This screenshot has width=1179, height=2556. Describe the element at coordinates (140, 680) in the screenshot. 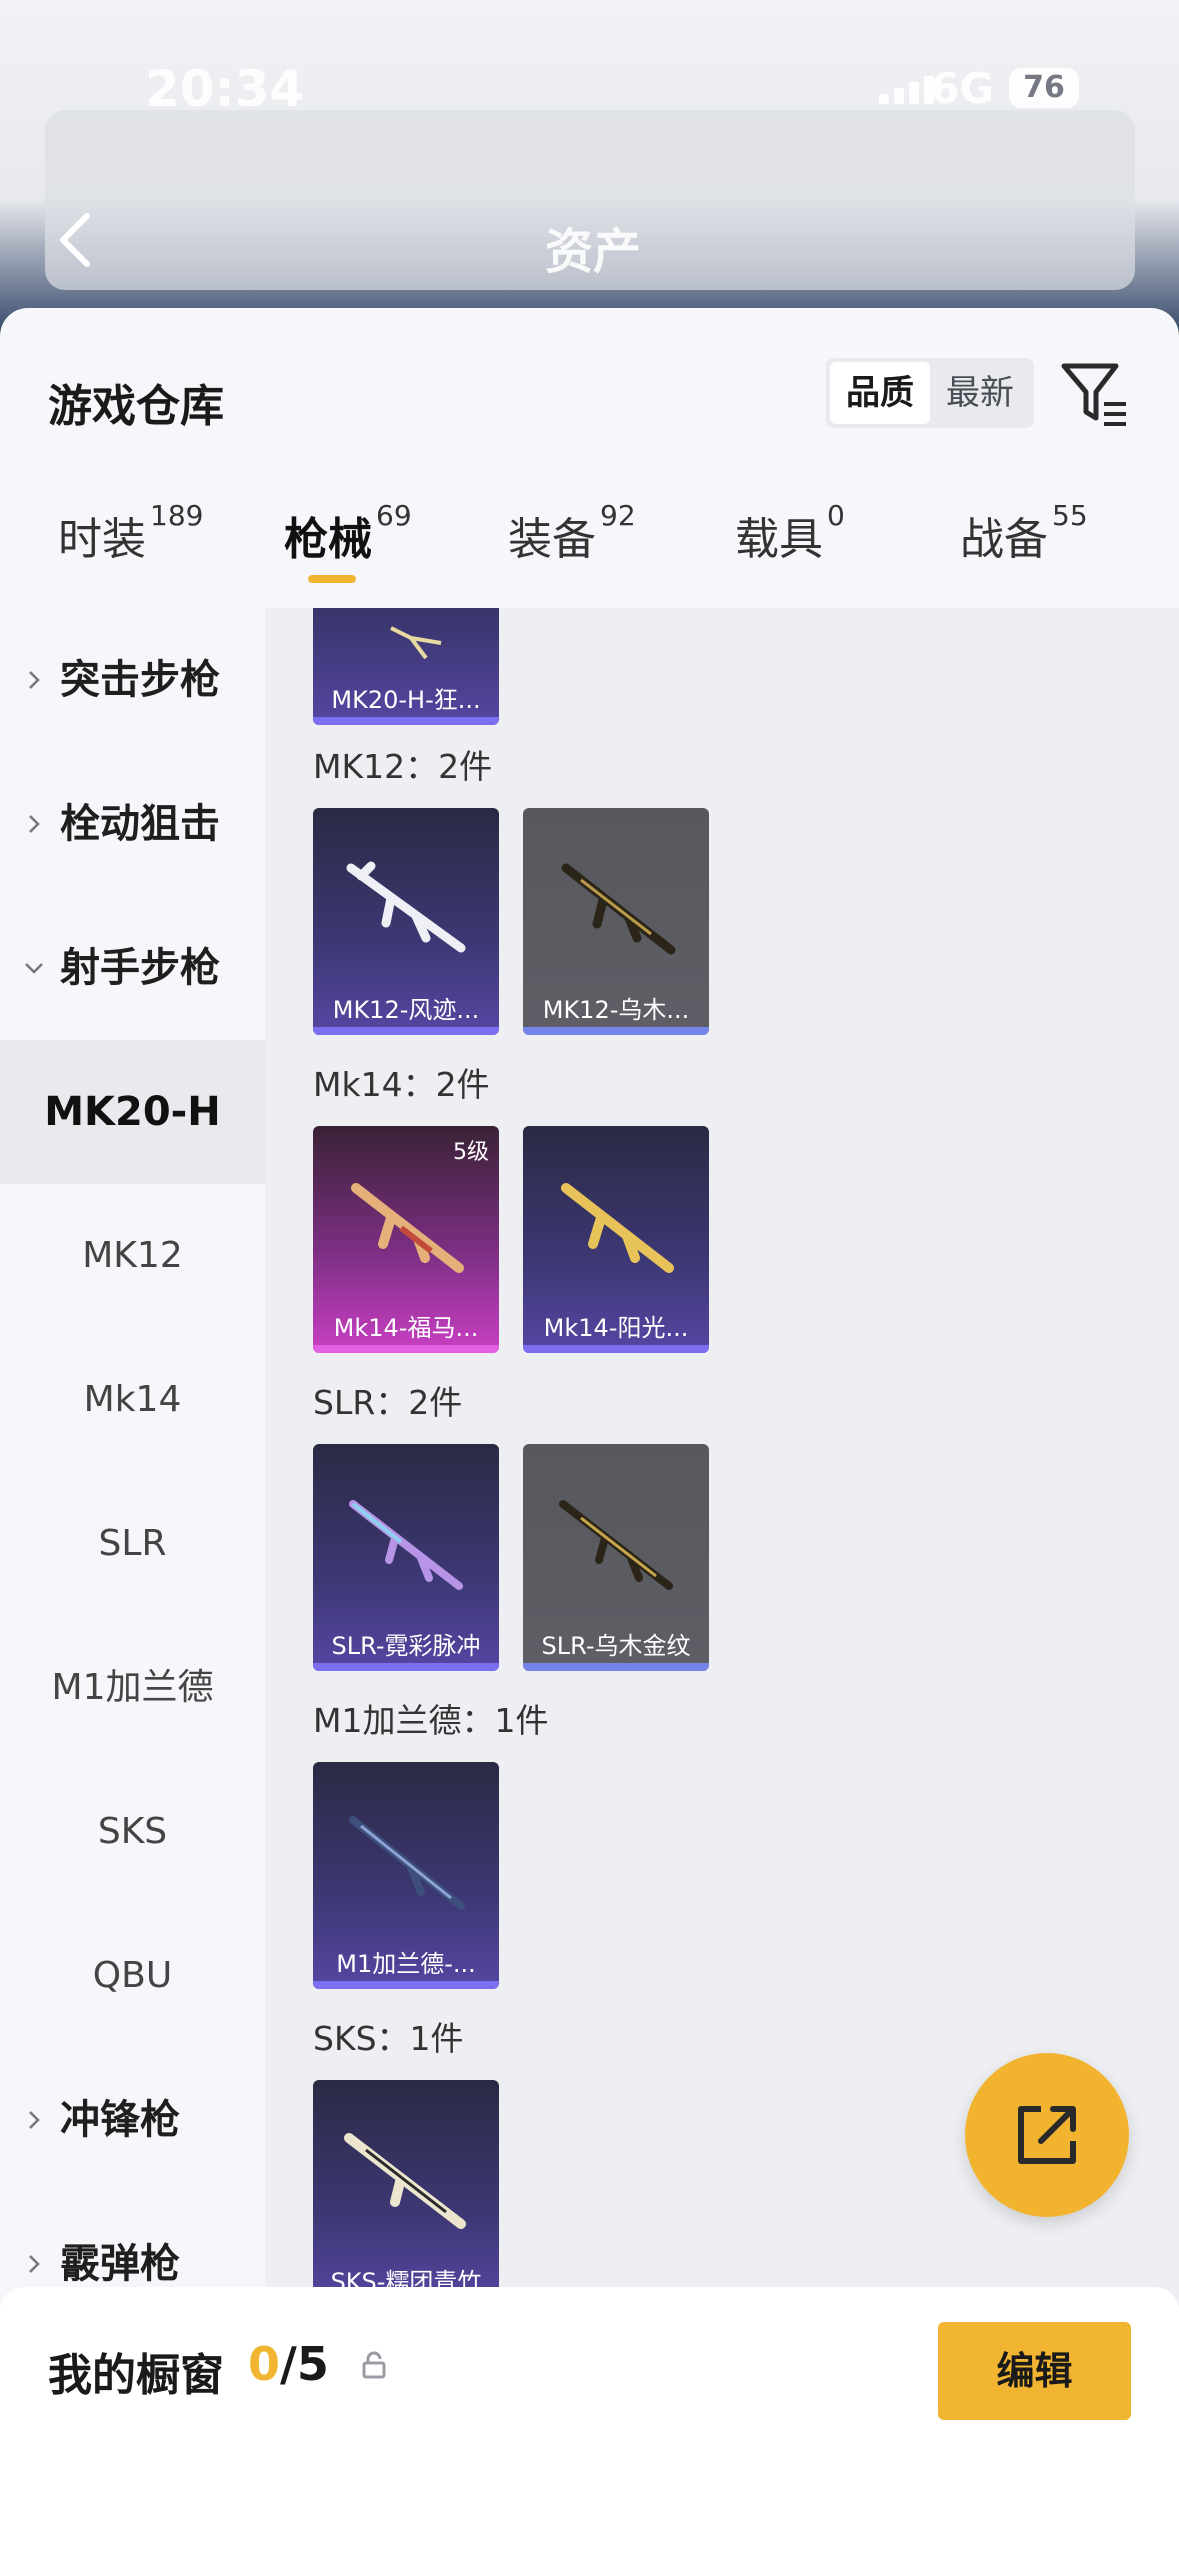

I see `sidebar-item-label: 突击步枪` at that location.